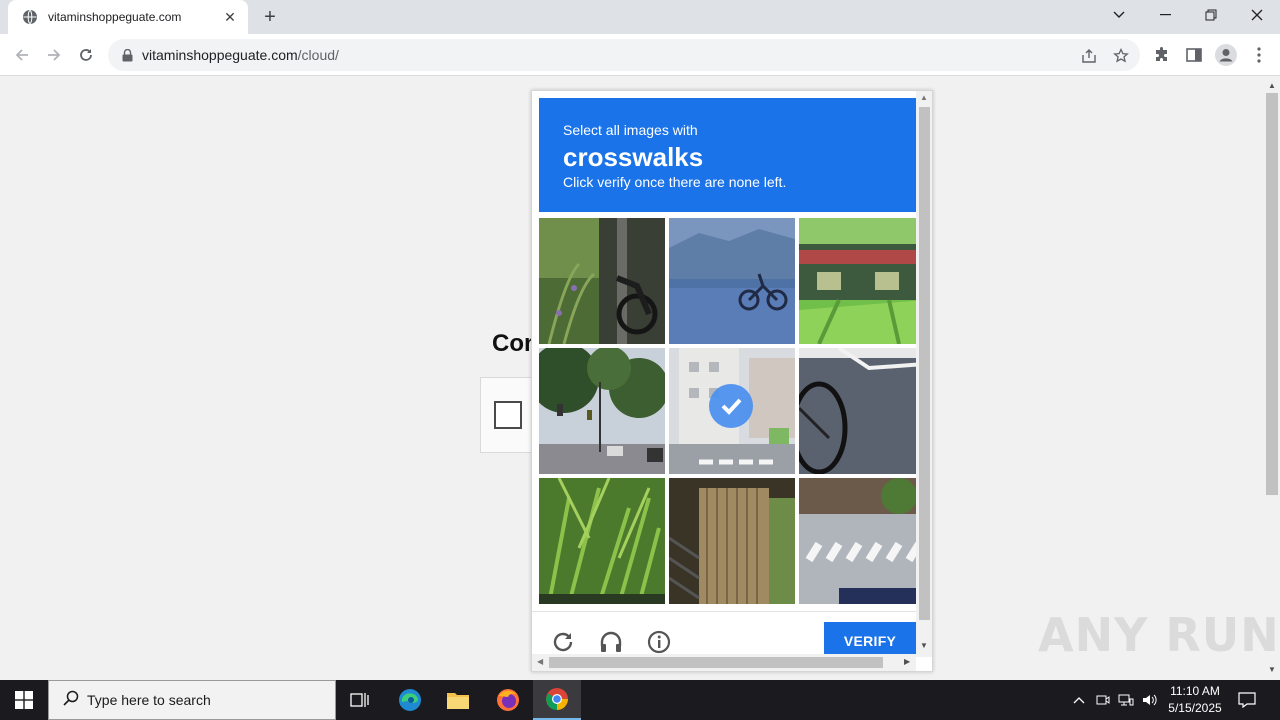 The width and height of the screenshot is (1280, 720). I want to click on refresh-icon, so click(563, 642).